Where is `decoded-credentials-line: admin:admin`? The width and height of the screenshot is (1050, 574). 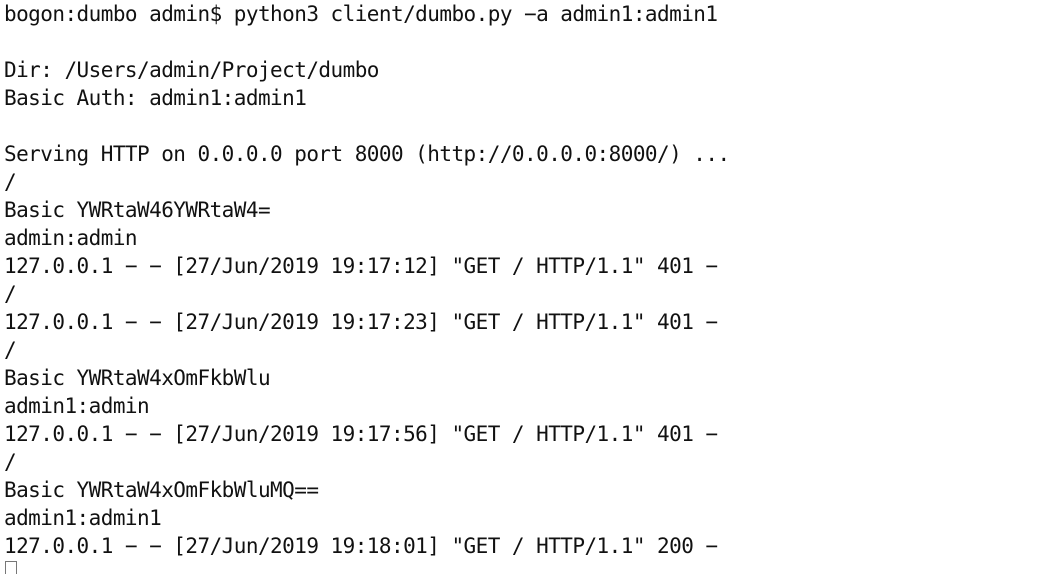
decoded-credentials-line: admin:admin is located at coordinates (71, 238).